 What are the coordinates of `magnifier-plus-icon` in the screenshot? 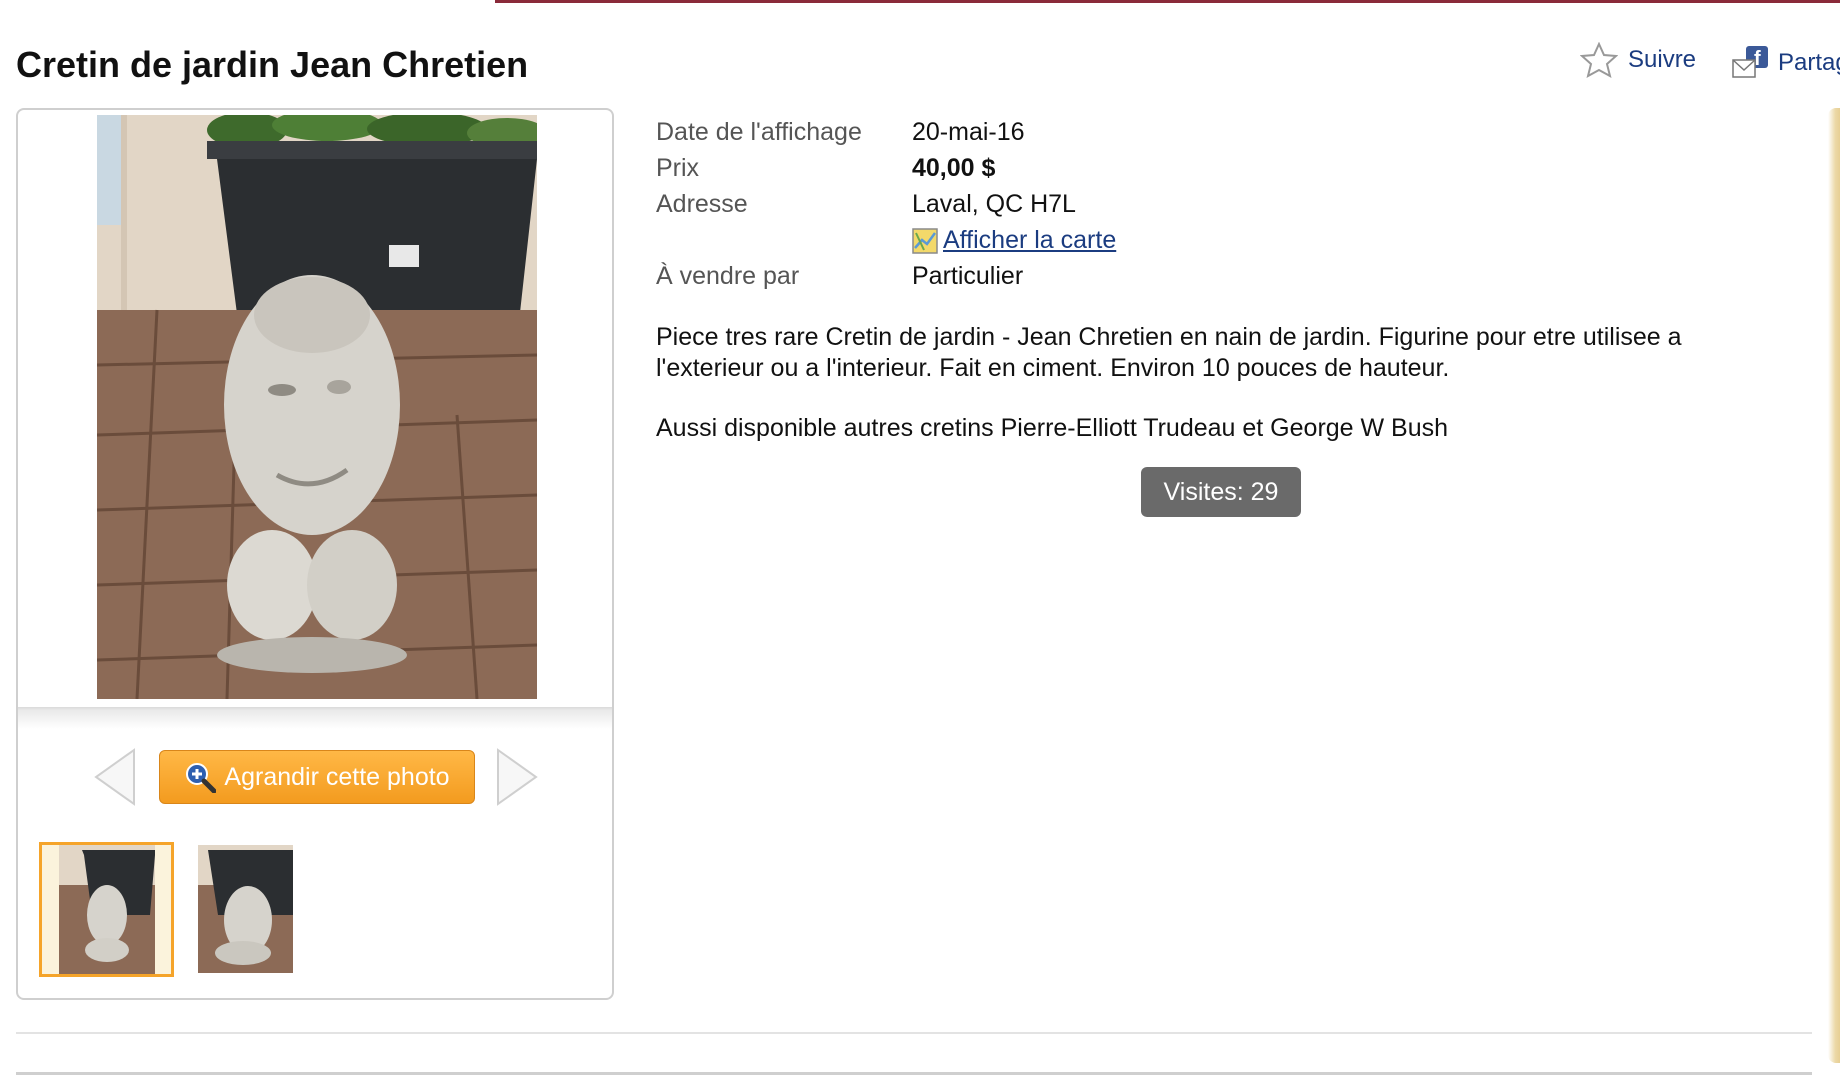 It's located at (201, 778).